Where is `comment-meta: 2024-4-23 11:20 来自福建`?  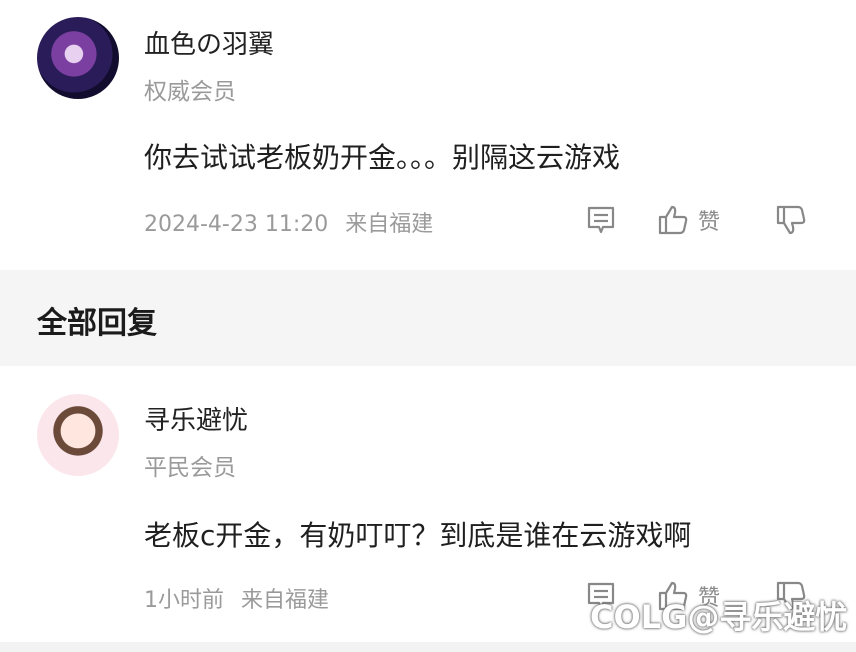 comment-meta: 2024-4-23 11:20 来自福建 is located at coordinates (293, 222).